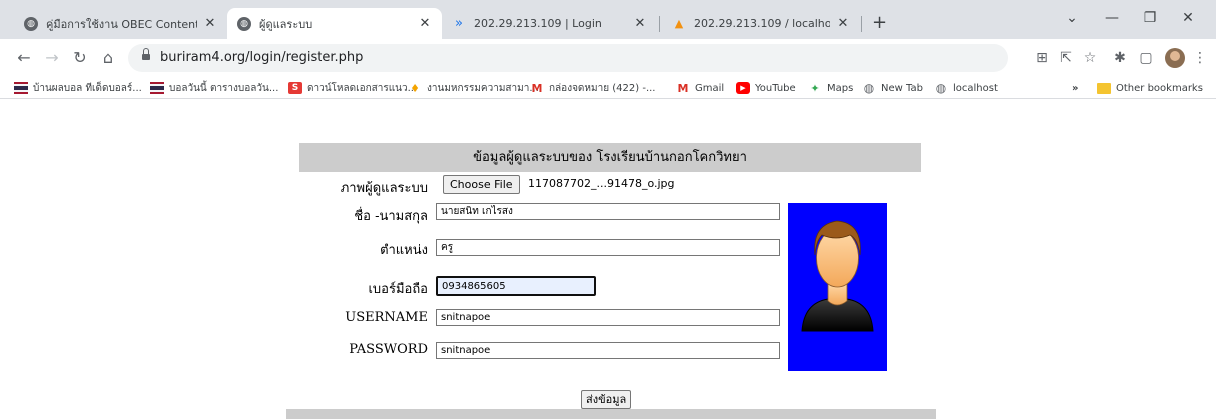 The width and height of the screenshot is (1216, 419). What do you see at coordinates (601, 183) in the screenshot?
I see `selected-file-name: 117087702_...91478_o.jpg` at bounding box center [601, 183].